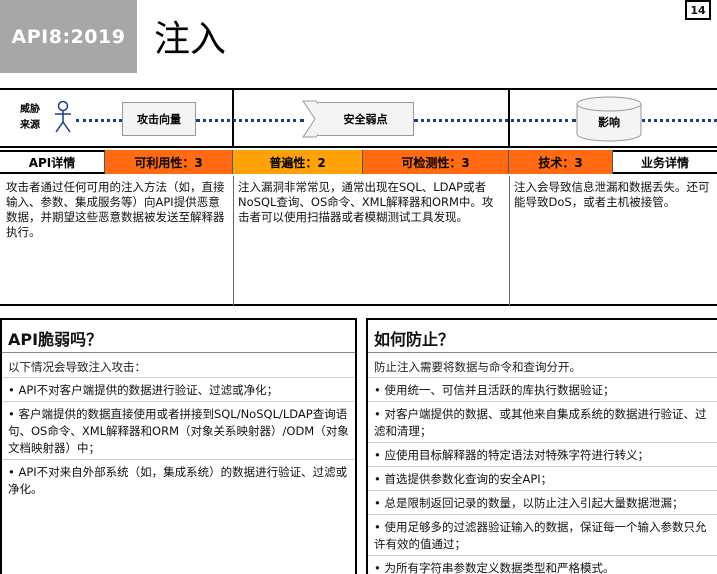 This screenshot has width=717, height=574. What do you see at coordinates (169, 162) in the screenshot?
I see `exploitability-rating: 可利用性：3` at bounding box center [169, 162].